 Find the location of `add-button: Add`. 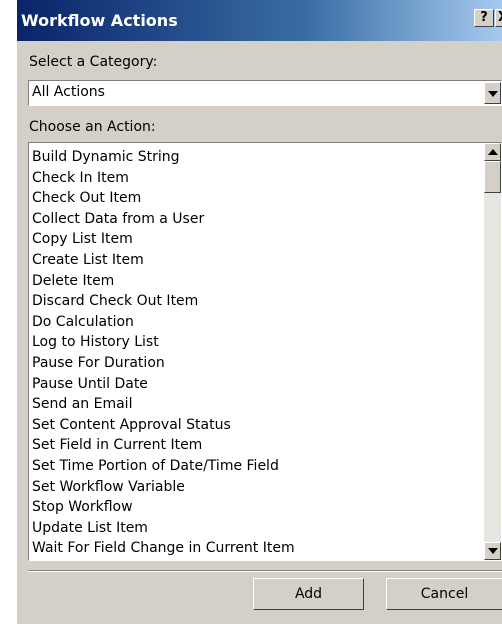

add-button: Add is located at coordinates (308, 594).